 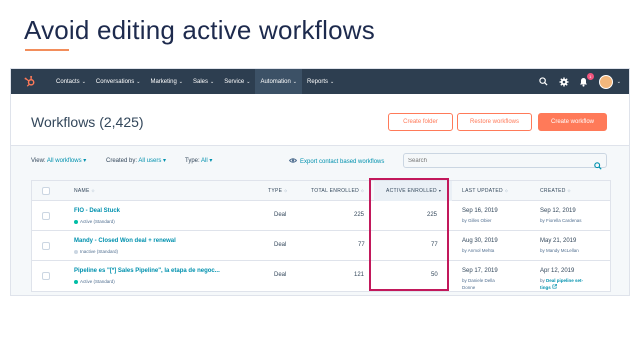 What do you see at coordinates (558, 241) in the screenshot?
I see `created-date: May 21, 2019` at bounding box center [558, 241].